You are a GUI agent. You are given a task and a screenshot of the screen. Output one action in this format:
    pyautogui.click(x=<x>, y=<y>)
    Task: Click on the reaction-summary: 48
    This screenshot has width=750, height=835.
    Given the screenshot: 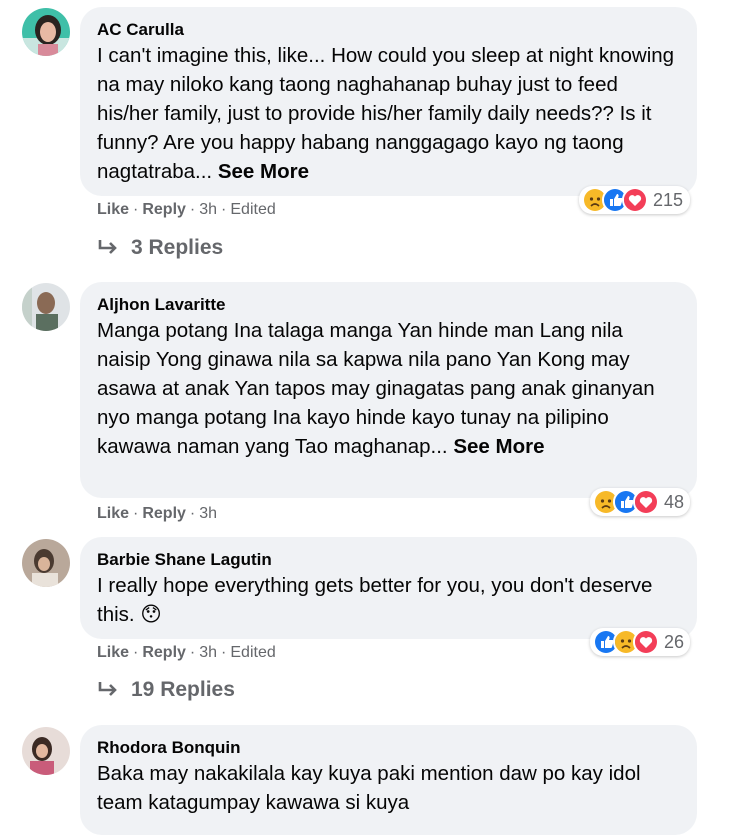 What is the action you would take?
    pyautogui.click(x=640, y=502)
    